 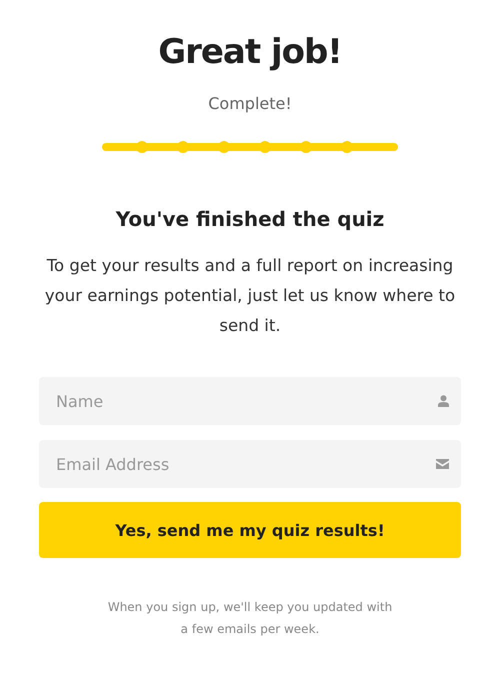 I want to click on submit-button: Yes, send me my quiz results!, so click(x=250, y=530).